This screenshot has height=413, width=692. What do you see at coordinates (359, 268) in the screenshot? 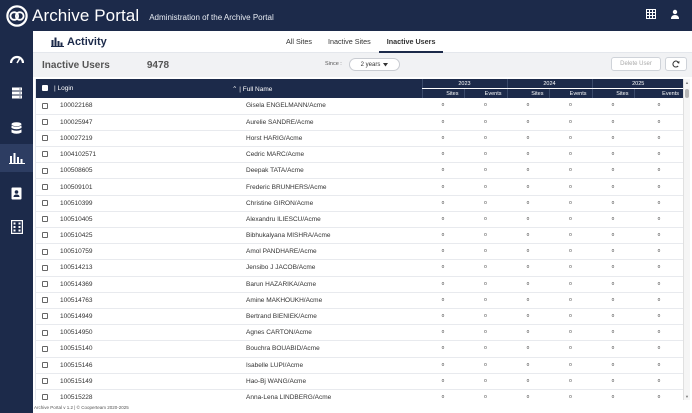
I see `table-row: 100514213 Jensibo J JACOB/Acme 0 0 0 0 0 0` at bounding box center [359, 268].